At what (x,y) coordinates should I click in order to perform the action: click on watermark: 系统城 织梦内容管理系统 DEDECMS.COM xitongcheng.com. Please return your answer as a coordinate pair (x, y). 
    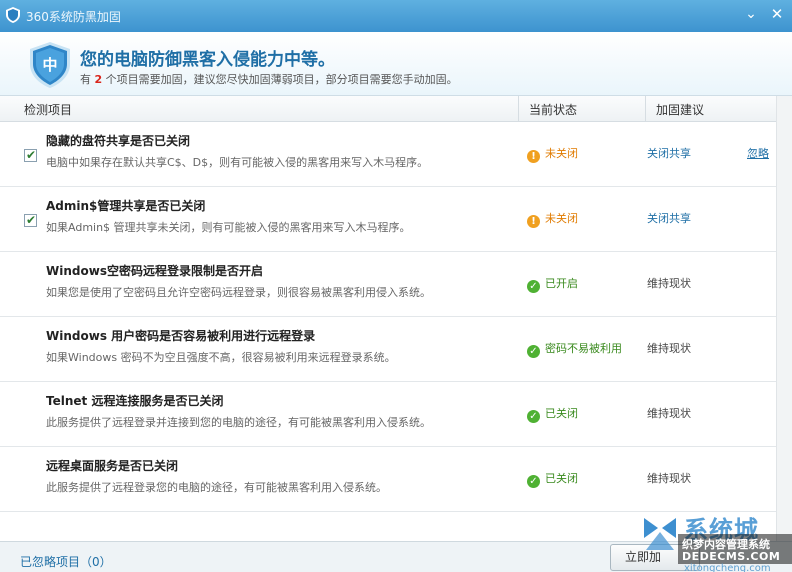
    Looking at the image, I should click on (716, 540).